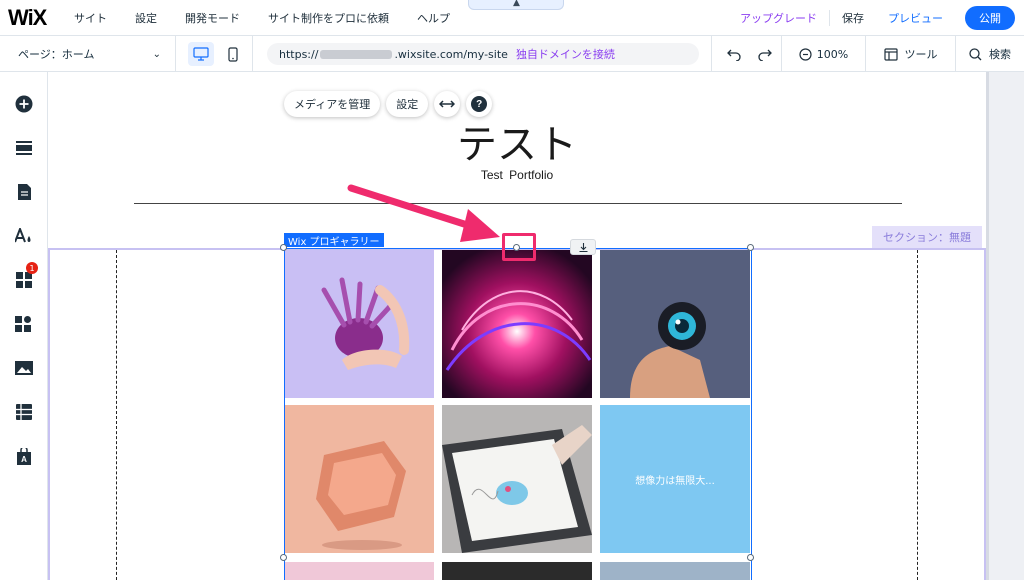 This screenshot has width=1024, height=580. I want to click on desktop-icon, so click(201, 54).